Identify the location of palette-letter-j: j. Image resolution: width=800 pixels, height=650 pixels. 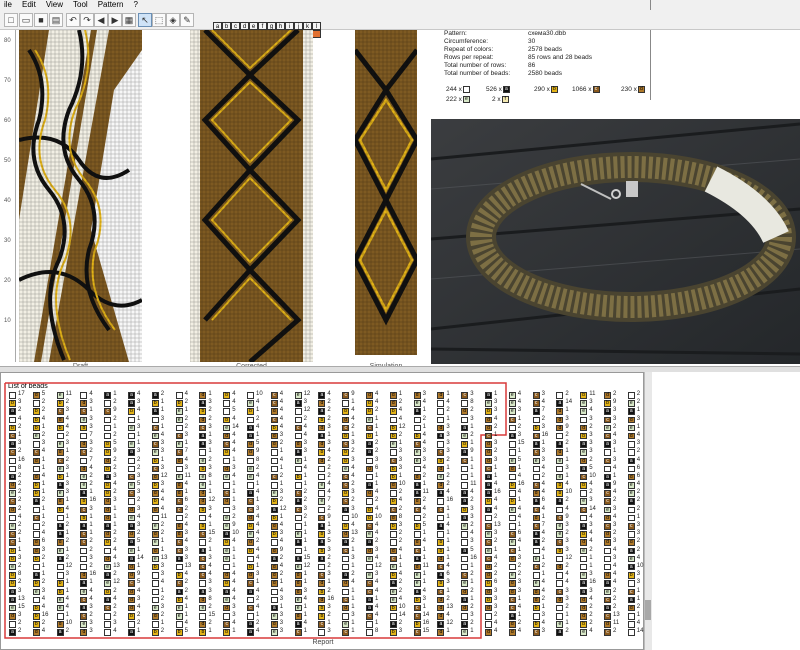
(298, 26).